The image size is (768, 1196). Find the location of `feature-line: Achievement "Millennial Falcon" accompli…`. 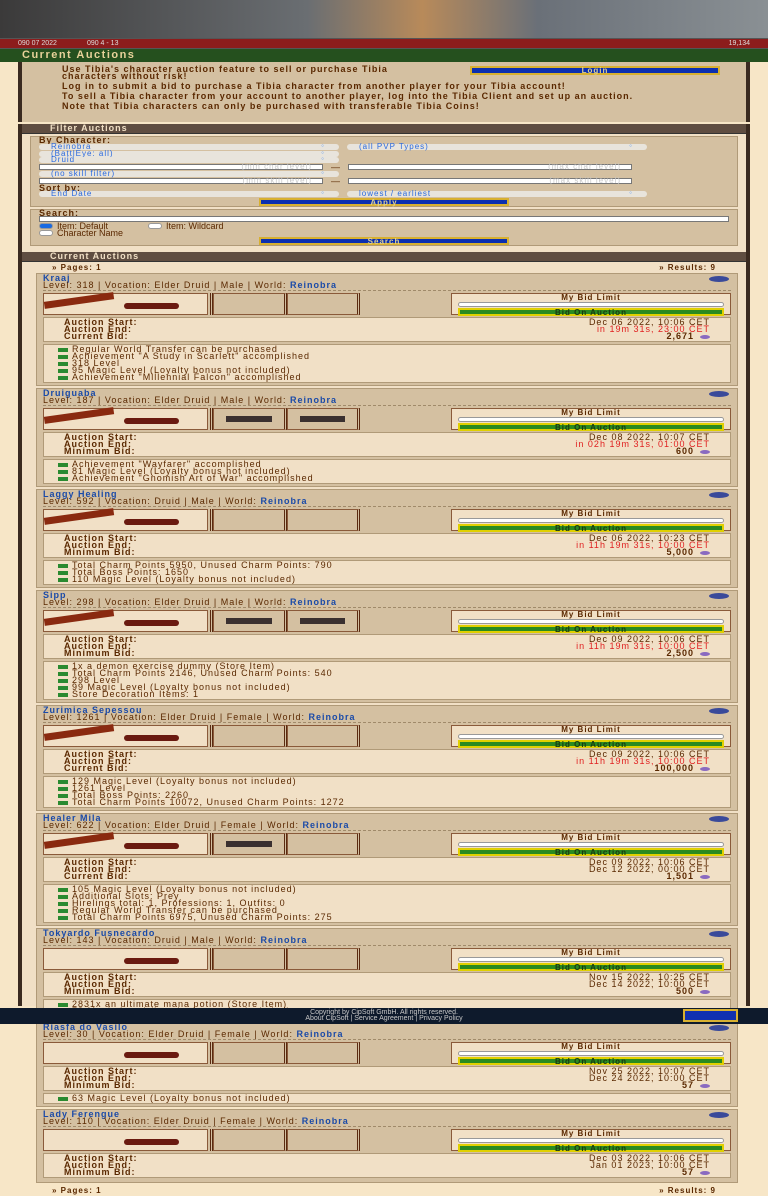

feature-line: Achievement "Millennial Falcon" accompli… is located at coordinates (387, 377).